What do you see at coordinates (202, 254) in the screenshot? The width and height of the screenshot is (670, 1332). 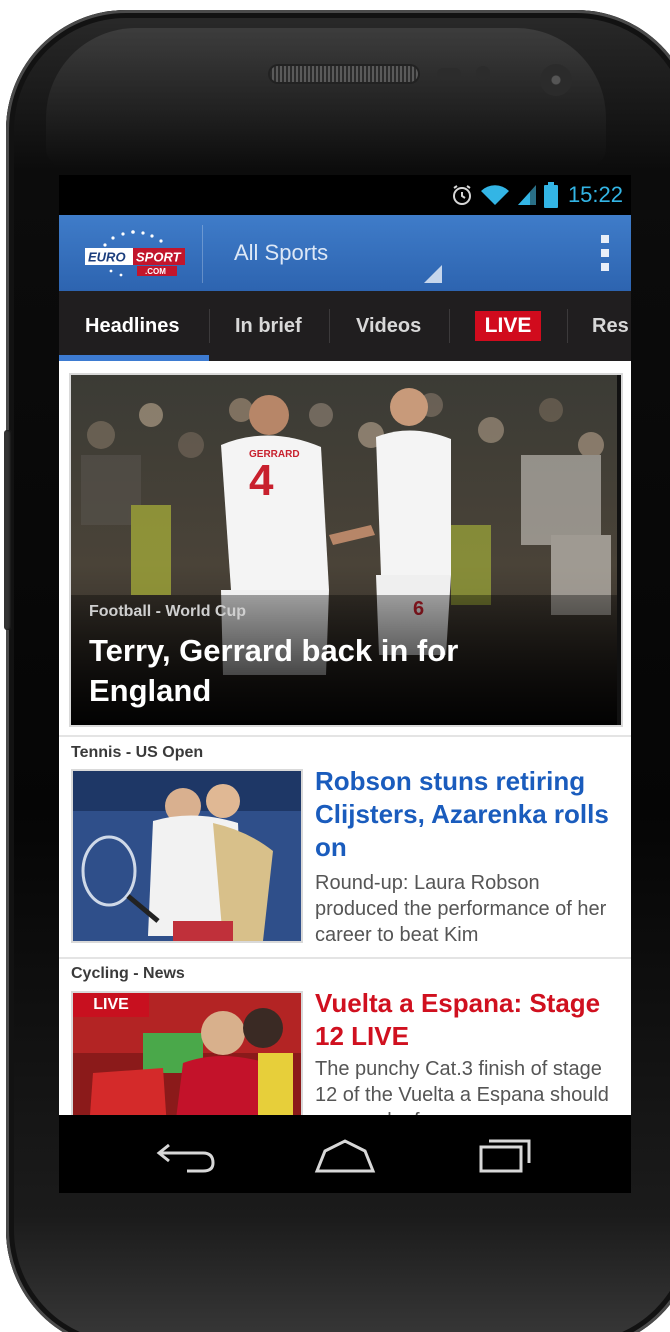 I see `actionbar-divider` at bounding box center [202, 254].